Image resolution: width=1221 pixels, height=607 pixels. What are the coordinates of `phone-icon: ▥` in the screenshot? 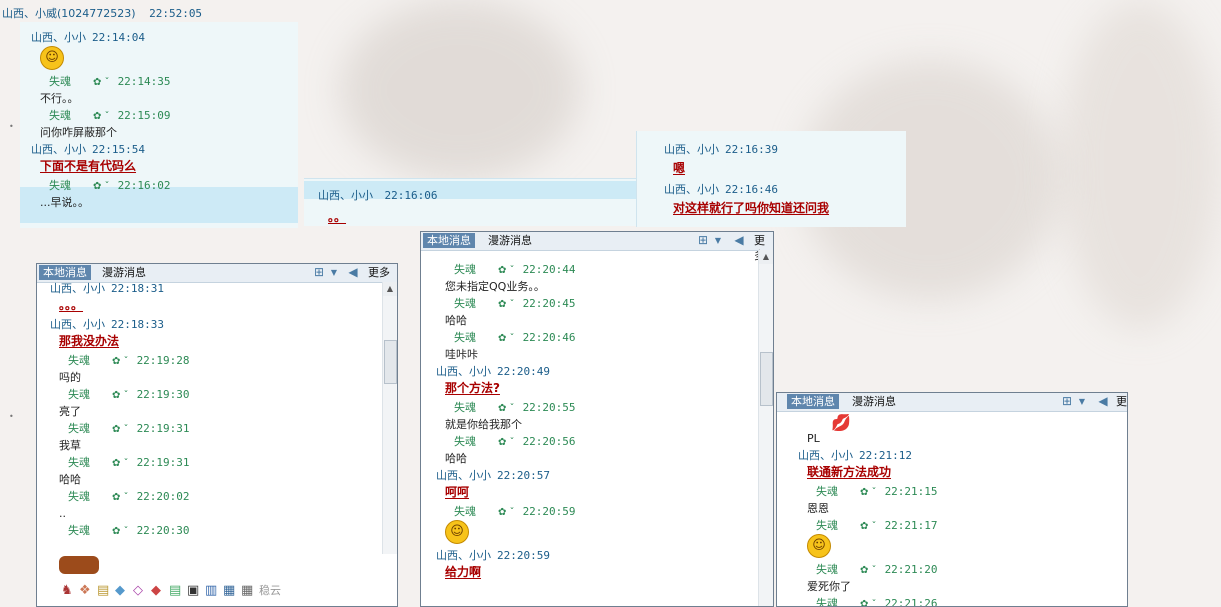 It's located at (214, 590).